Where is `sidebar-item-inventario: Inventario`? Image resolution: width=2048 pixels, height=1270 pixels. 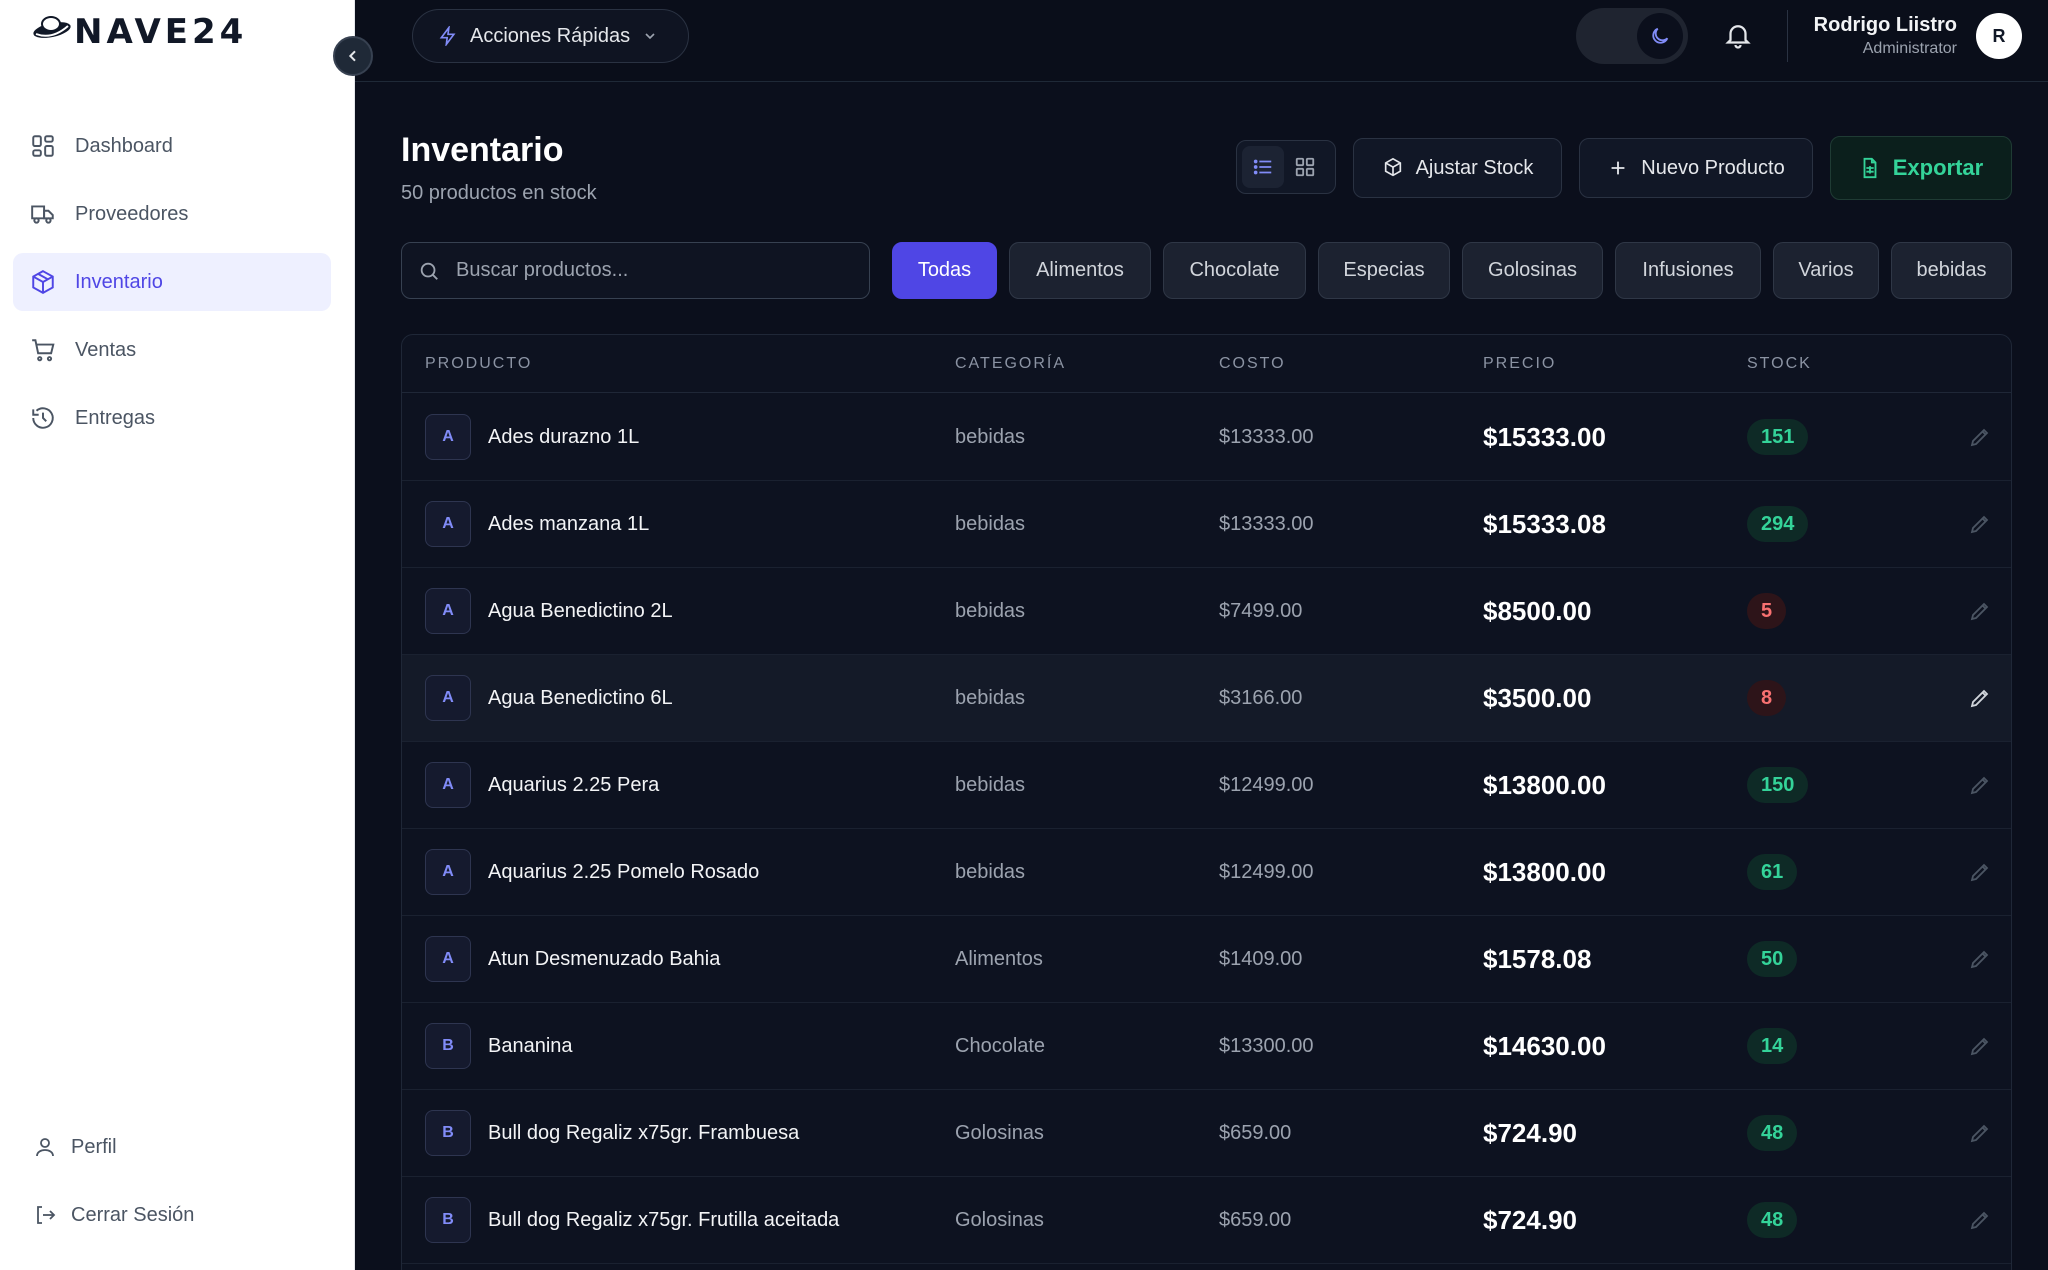
sidebar-item-inventario: Inventario is located at coordinates (172, 282).